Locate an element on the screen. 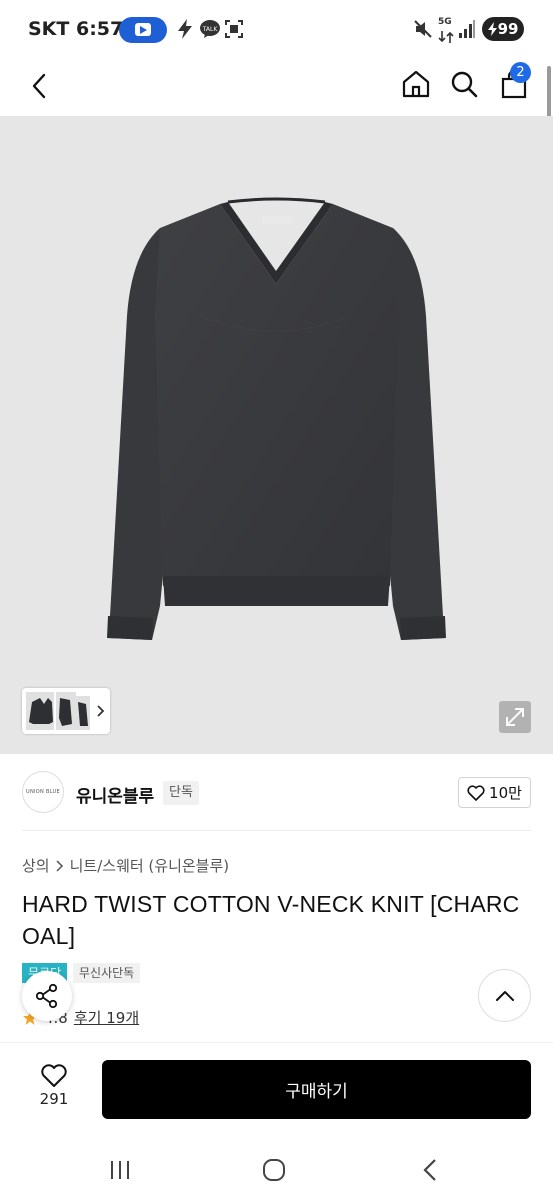 Image resolution: width=553 pixels, height=1200 pixels. battery-level: 99 is located at coordinates (508, 29).